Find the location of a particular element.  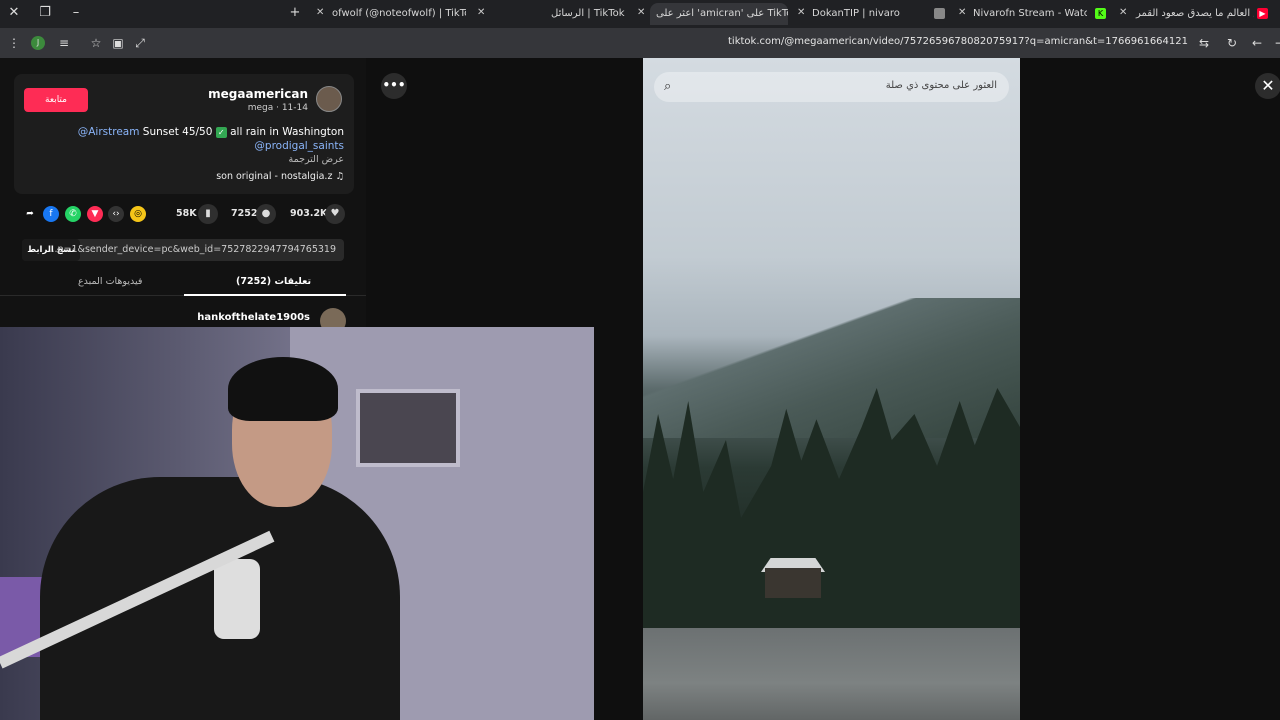

comment-icon: ● is located at coordinates (266, 214).